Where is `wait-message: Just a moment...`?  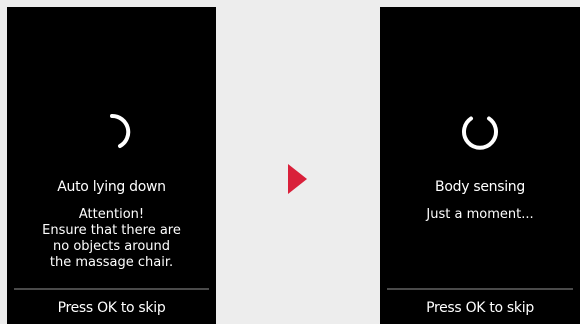
wait-message: Just a moment... is located at coordinates (480, 214).